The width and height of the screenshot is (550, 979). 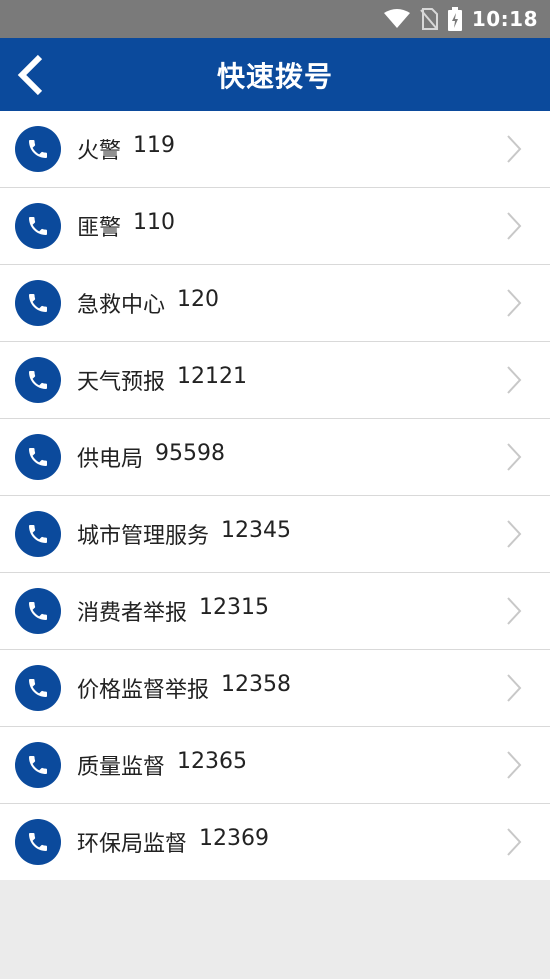 I want to click on item-text: 城市管理服务 12345, so click(x=184, y=534).